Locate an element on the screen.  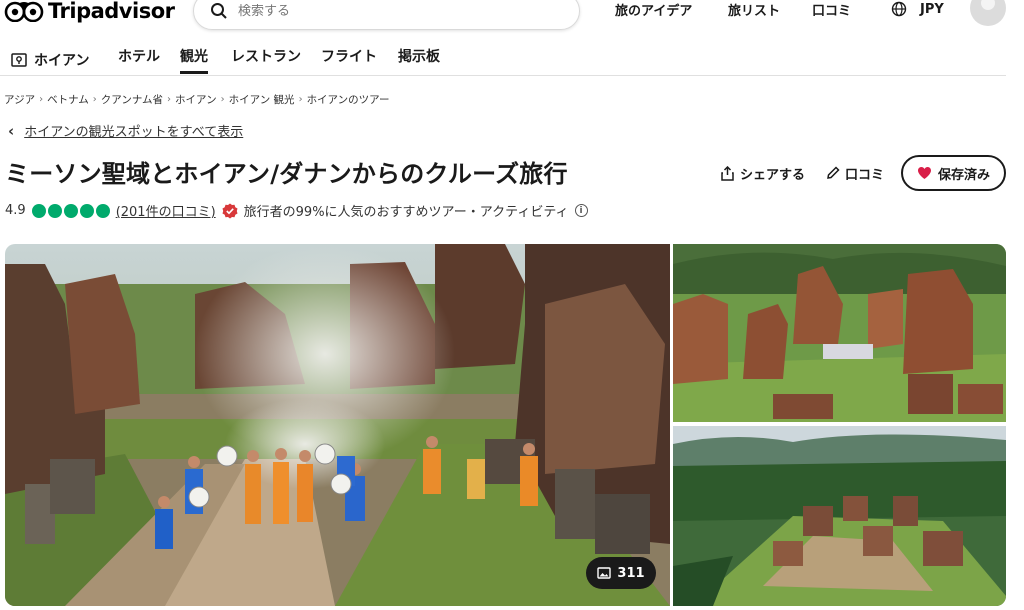
share-label: シェアする is located at coordinates (773, 175).